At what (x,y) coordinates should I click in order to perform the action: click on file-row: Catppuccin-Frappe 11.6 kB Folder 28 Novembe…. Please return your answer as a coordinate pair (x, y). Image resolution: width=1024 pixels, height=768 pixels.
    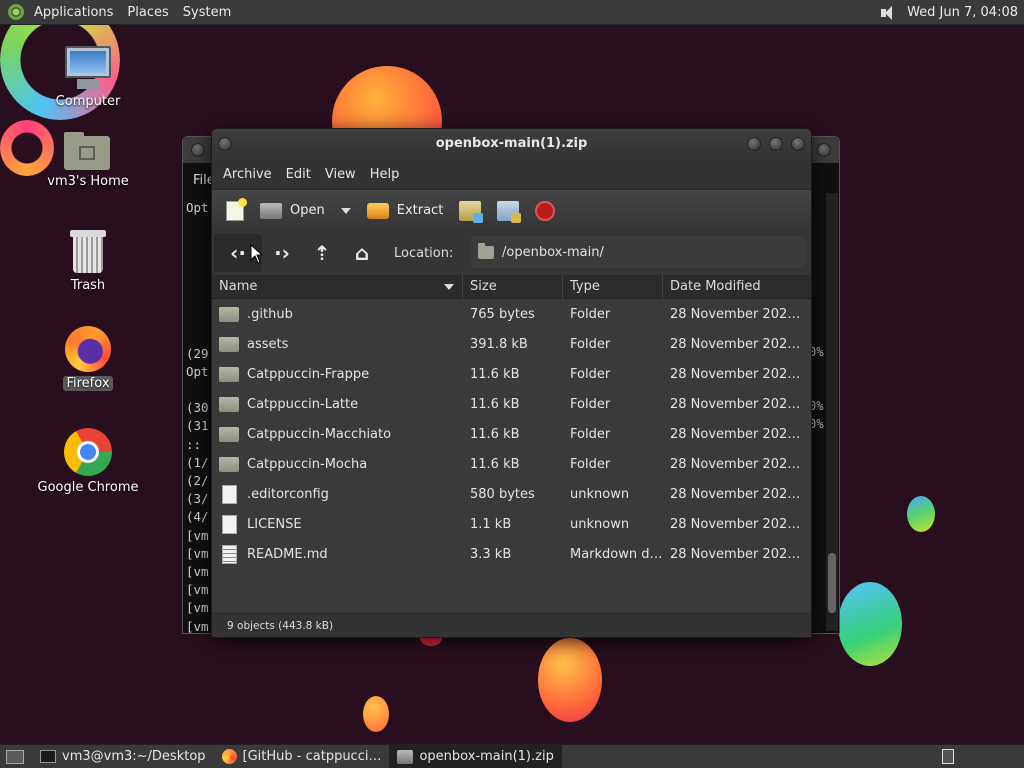
    Looking at the image, I should click on (511, 374).